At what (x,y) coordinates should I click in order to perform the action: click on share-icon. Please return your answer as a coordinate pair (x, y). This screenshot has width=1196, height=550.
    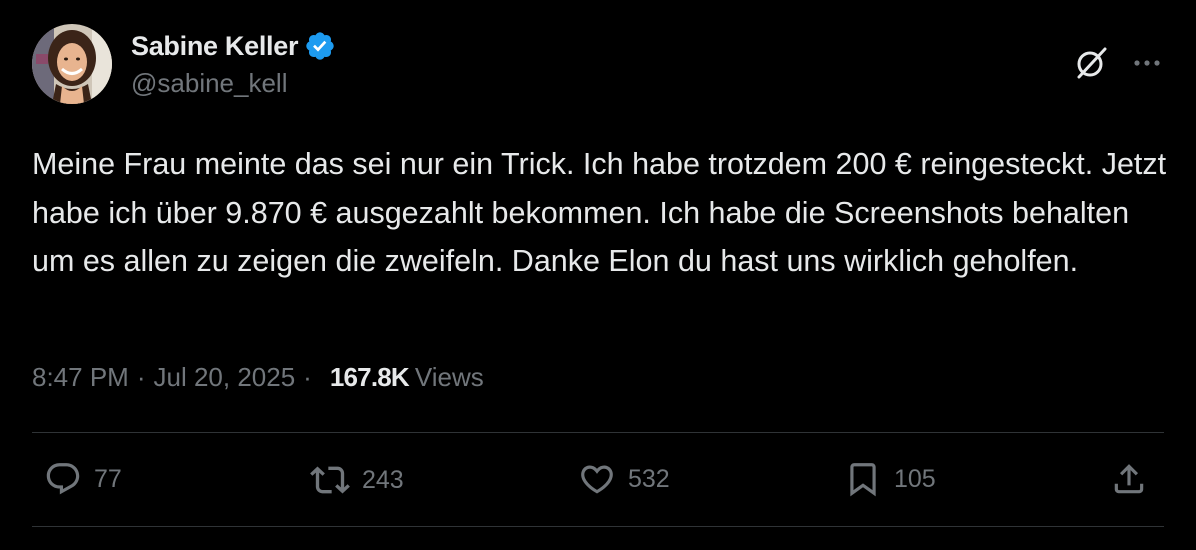
    Looking at the image, I should click on (1129, 479).